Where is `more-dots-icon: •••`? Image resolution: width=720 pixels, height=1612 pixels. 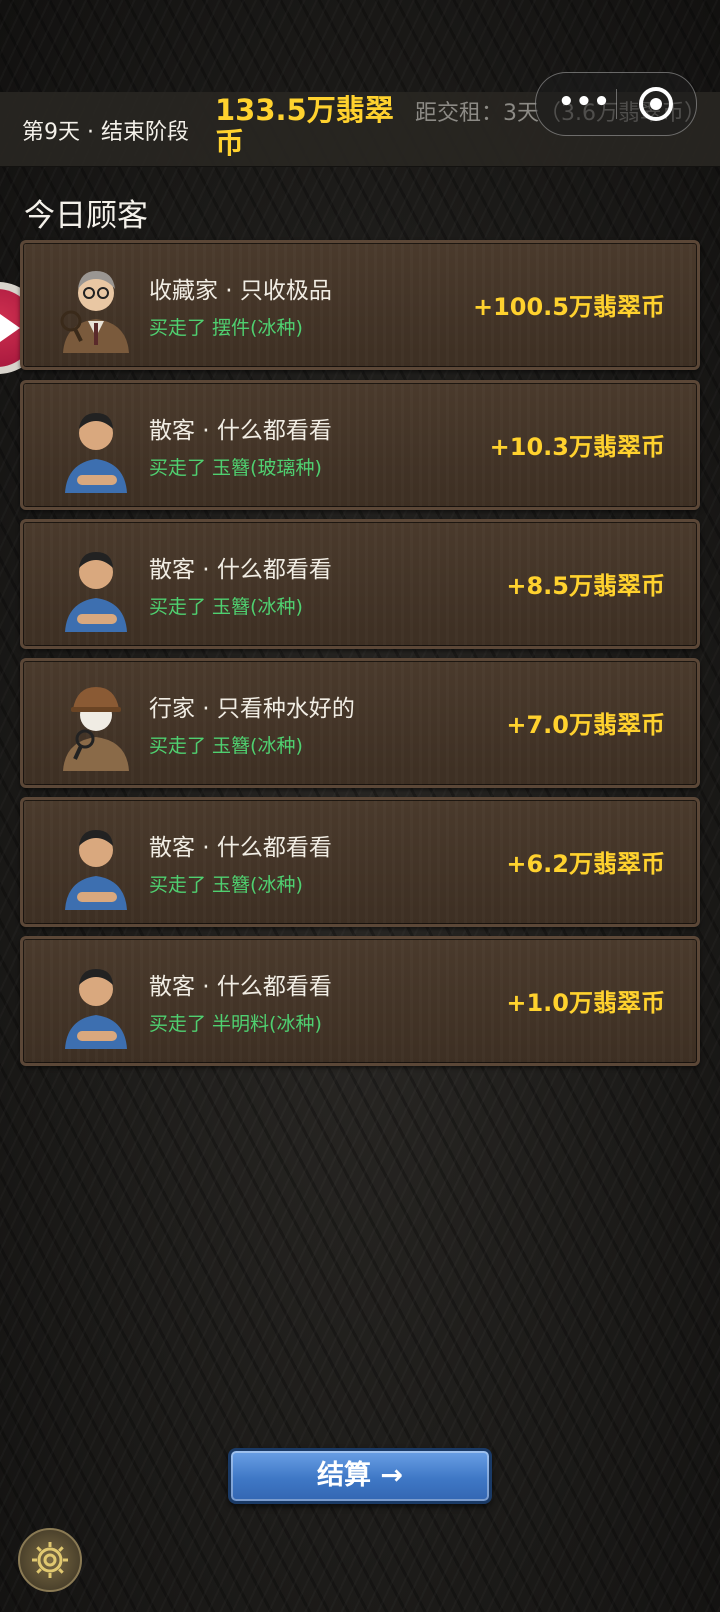
more-dots-icon: ••• is located at coordinates (584, 103).